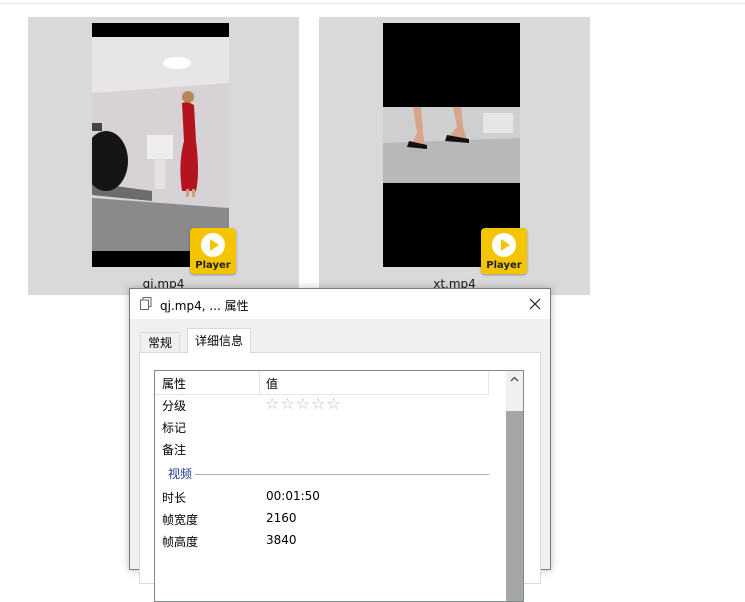 This screenshot has width=745, height=602. What do you see at coordinates (372, 3) in the screenshot?
I see `top-divider` at bounding box center [372, 3].